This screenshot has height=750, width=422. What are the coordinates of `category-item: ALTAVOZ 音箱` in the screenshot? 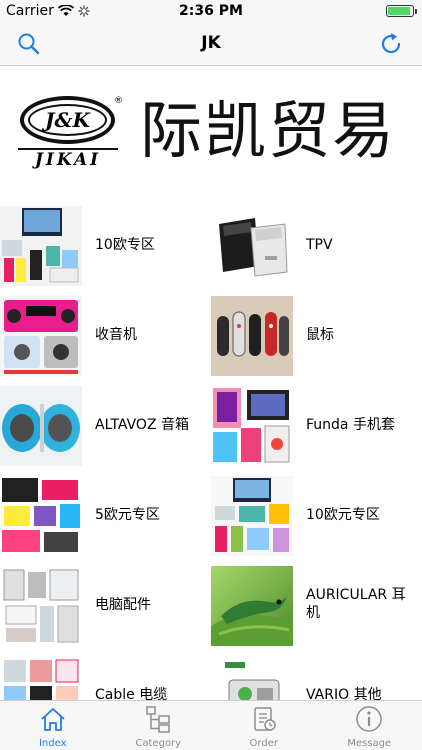 It's located at (105, 427).